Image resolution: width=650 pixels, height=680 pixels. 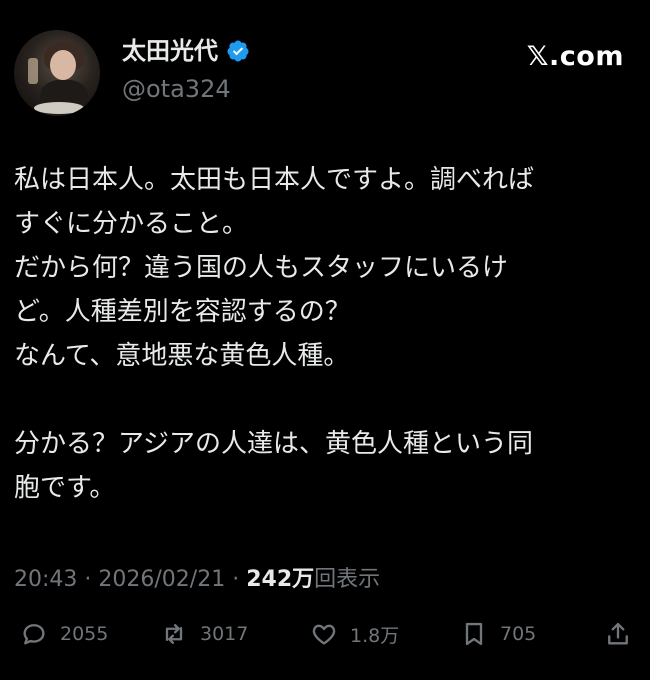 What do you see at coordinates (273, 444) in the screenshot?
I see `tweet-line: 分かる？アジアの人達は、黄色人種という同` at bounding box center [273, 444].